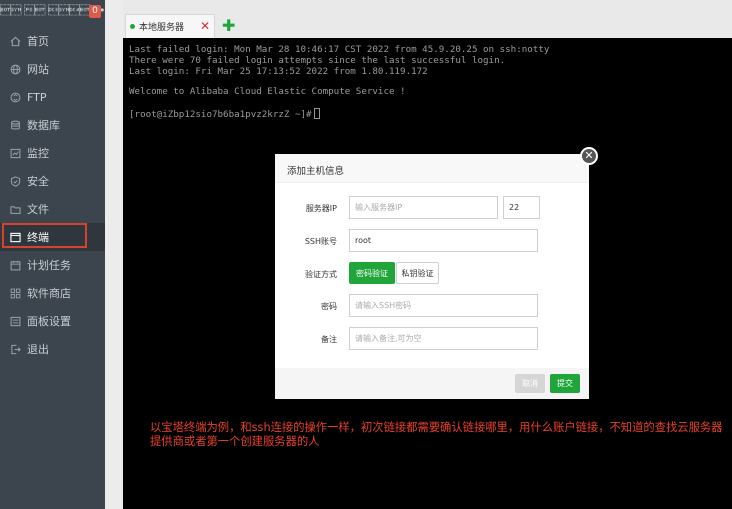 This screenshot has width=732, height=509. I want to click on server-ip-input, so click(423, 207).